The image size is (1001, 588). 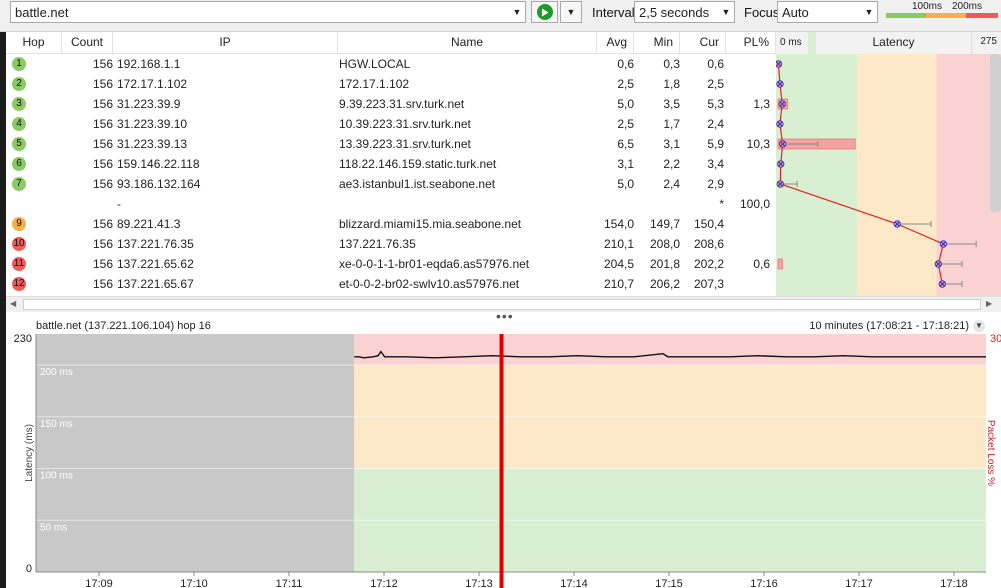 What do you see at coordinates (792, 43) in the screenshot?
I see `latency-min-label: 0 ms` at bounding box center [792, 43].